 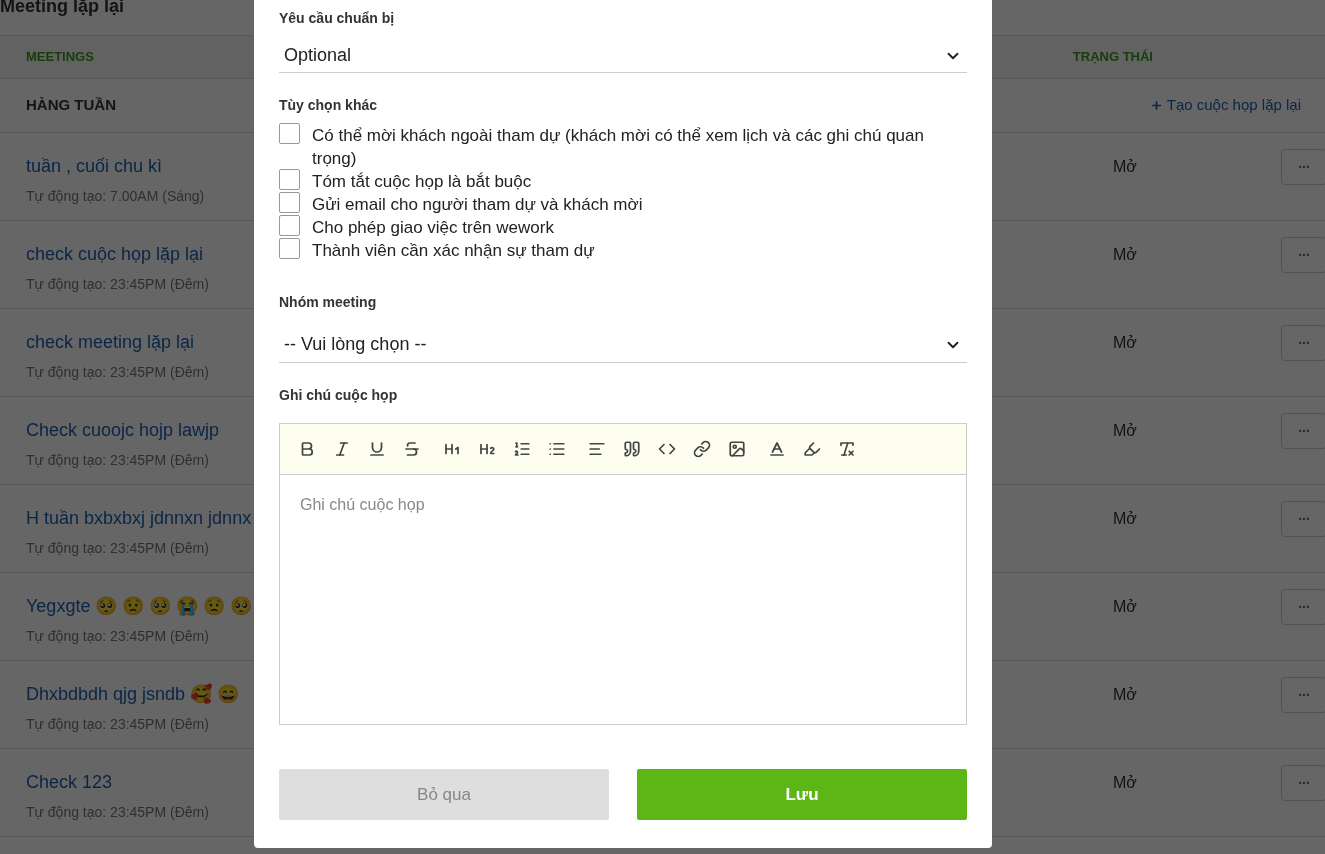 What do you see at coordinates (812, 449) in the screenshot?
I see `highlight-icon` at bounding box center [812, 449].